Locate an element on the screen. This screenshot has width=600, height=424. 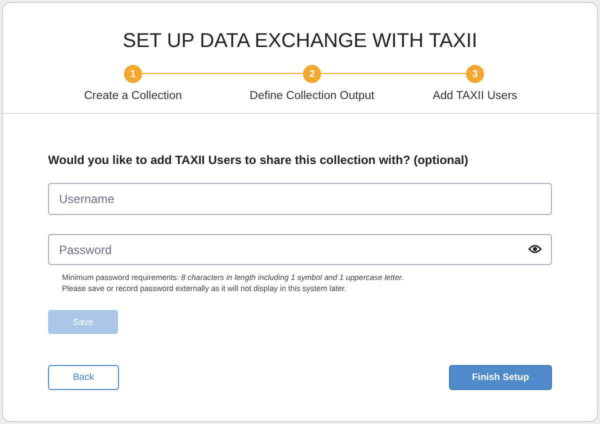
back-button: Back is located at coordinates (83, 377).